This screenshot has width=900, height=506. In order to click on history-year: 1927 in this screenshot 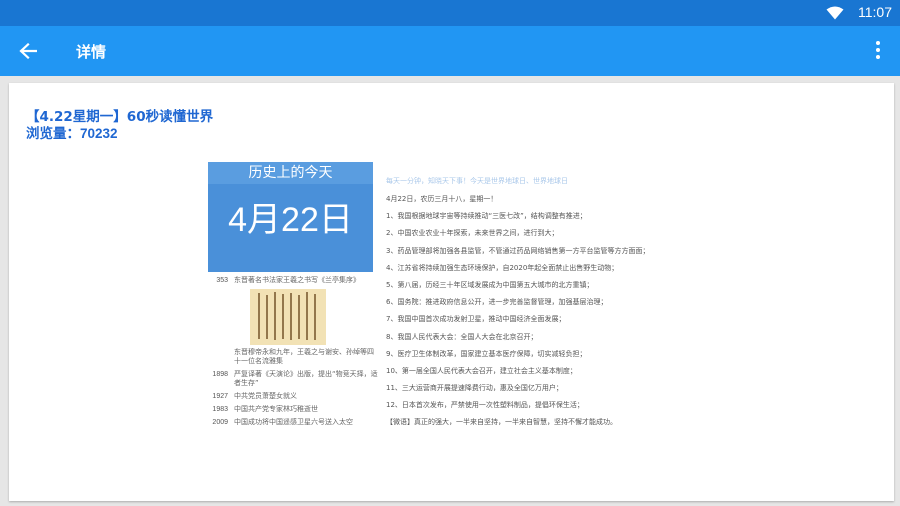, I will do `click(220, 396)`.